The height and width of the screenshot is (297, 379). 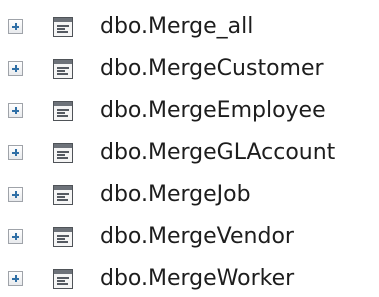 I want to click on tree-item-label: dbo.MergeCustomer, so click(x=212, y=69).